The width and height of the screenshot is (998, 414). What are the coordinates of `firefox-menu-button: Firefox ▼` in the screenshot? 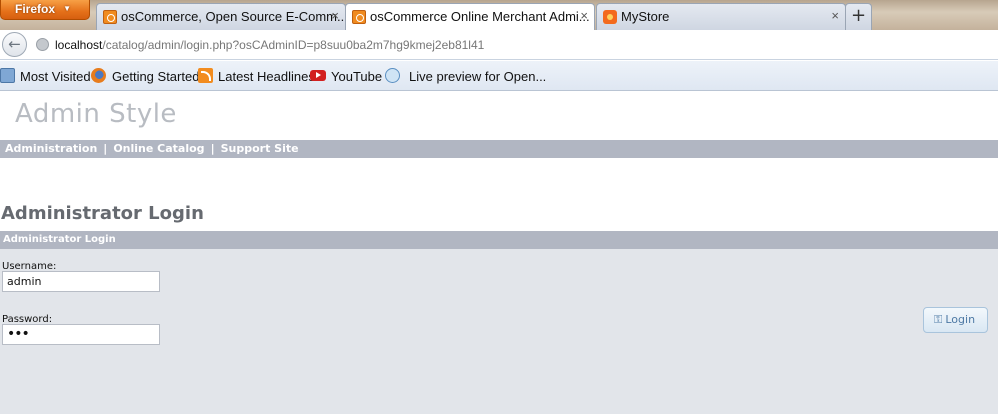 It's located at (45, 10).